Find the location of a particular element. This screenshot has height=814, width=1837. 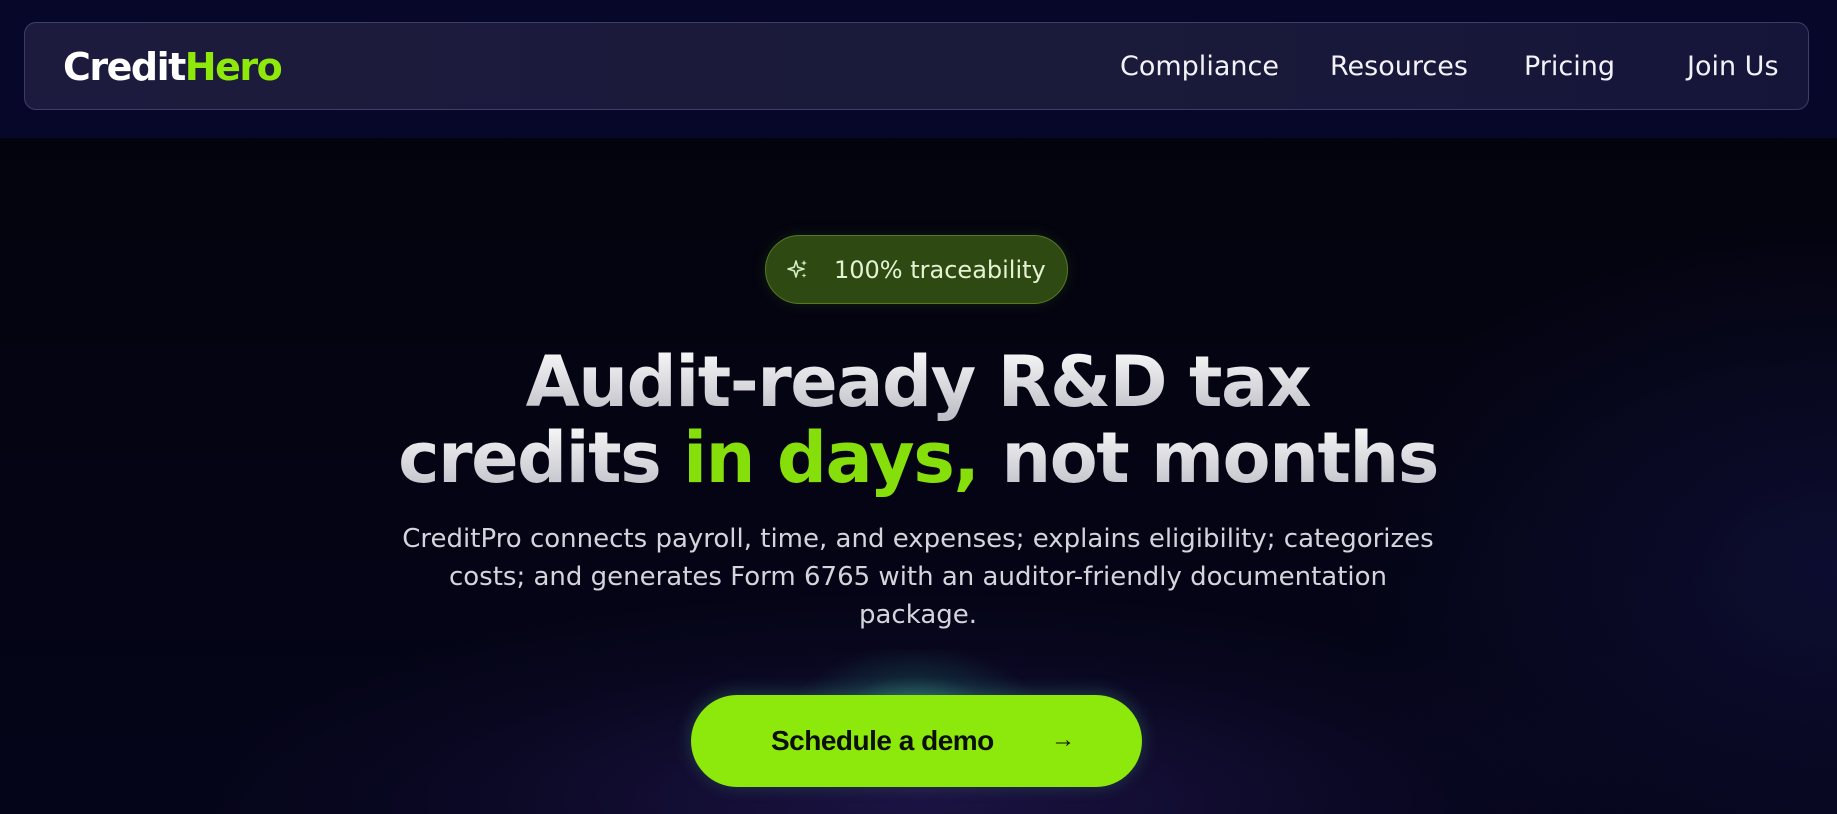

nav-link-join-us: Join Us is located at coordinates (1733, 67).